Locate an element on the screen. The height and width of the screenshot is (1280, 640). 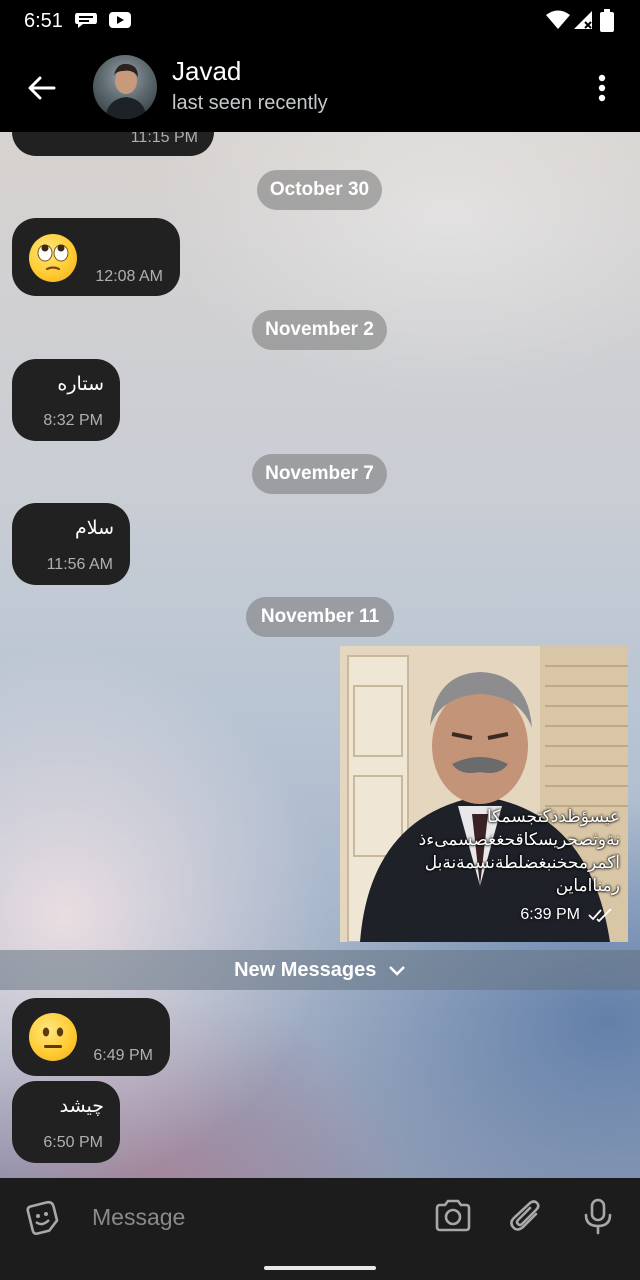
message-text: سلام is located at coordinates (94, 528).